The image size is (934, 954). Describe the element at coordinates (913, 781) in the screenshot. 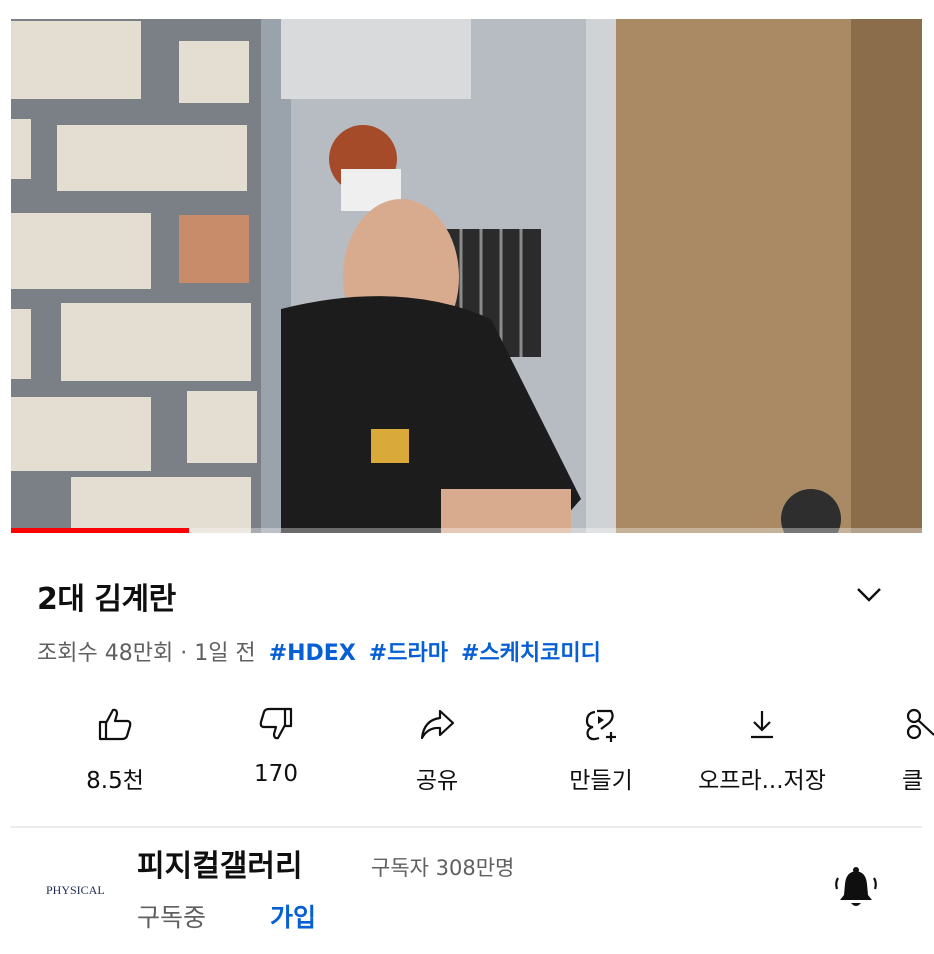

I see `clip-label: 클` at that location.